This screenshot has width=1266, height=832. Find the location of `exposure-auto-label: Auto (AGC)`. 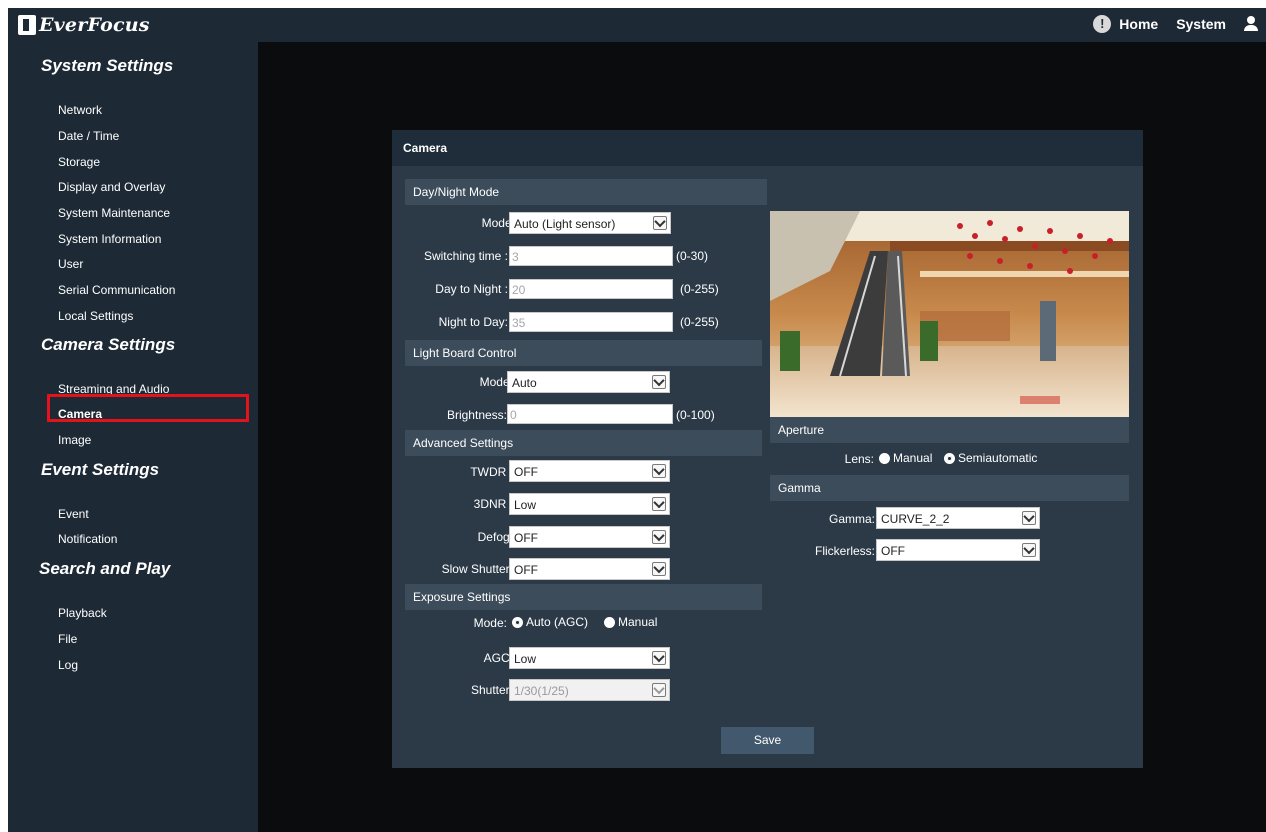

exposure-auto-label: Auto (AGC) is located at coordinates (557, 622).